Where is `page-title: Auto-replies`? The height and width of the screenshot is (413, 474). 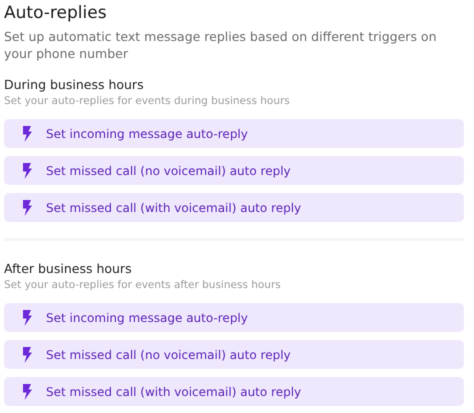 page-title: Auto-replies is located at coordinates (56, 13).